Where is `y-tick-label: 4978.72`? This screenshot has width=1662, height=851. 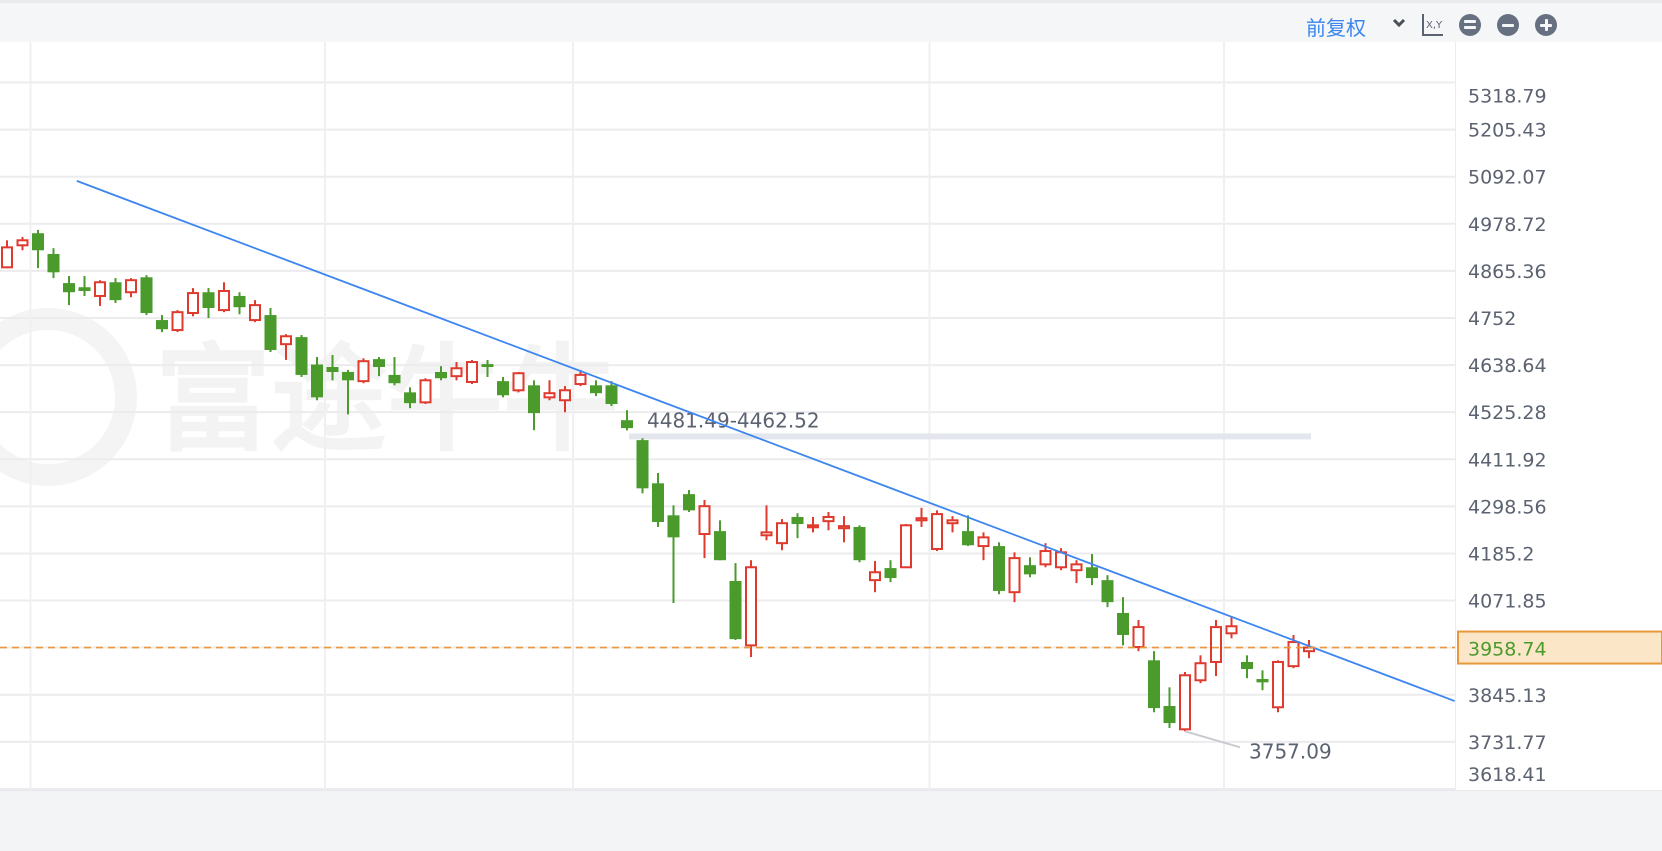
y-tick-label: 4978.72 is located at coordinates (1507, 225).